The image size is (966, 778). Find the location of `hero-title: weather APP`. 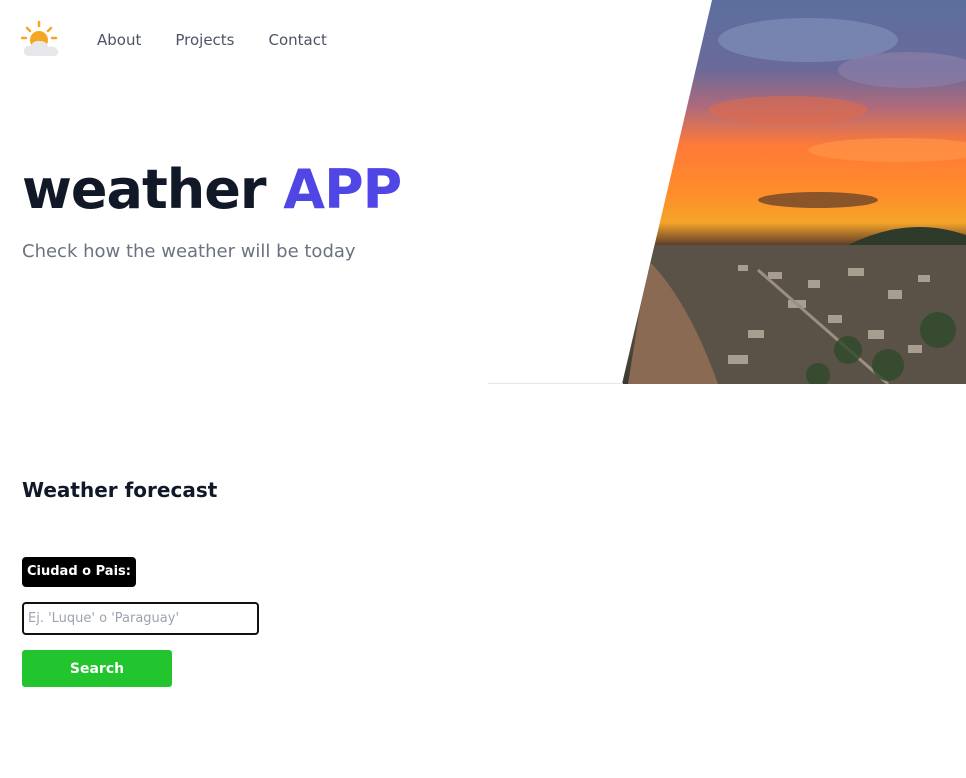

hero-title: weather APP is located at coordinates (212, 190).